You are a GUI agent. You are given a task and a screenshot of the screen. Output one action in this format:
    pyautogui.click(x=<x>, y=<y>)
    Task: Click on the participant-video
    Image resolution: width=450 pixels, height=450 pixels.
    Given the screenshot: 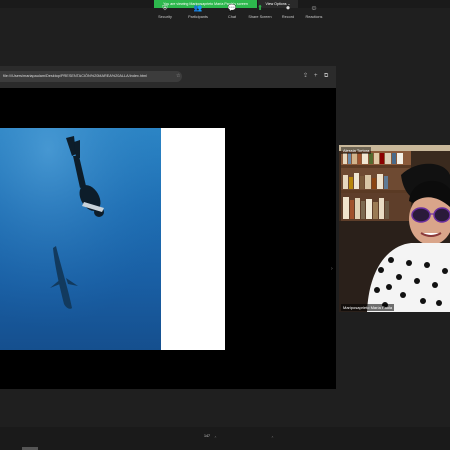 What is the action you would take?
    pyautogui.click(x=394, y=228)
    